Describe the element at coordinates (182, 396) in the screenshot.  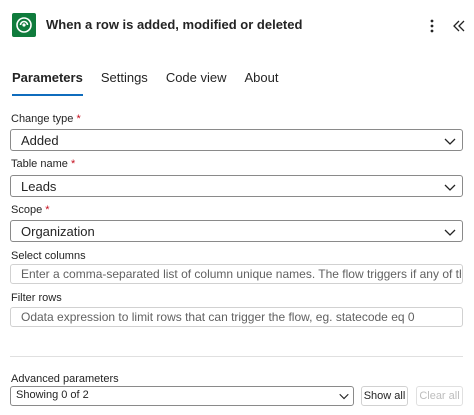
I see `advanced-parameters-dropdown: Showing 0 of 2` at that location.